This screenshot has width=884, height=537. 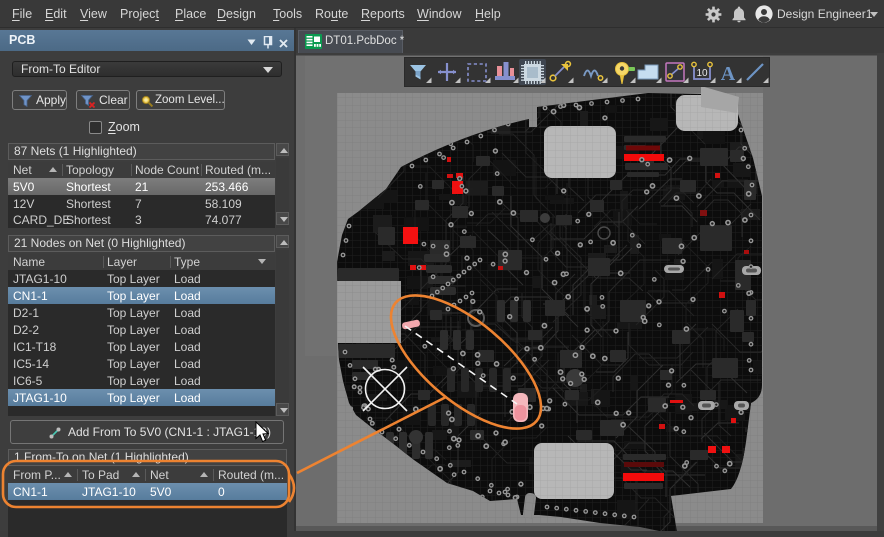 What do you see at coordinates (702, 73) in the screenshot?
I see `svg-text: 10` at bounding box center [702, 73].